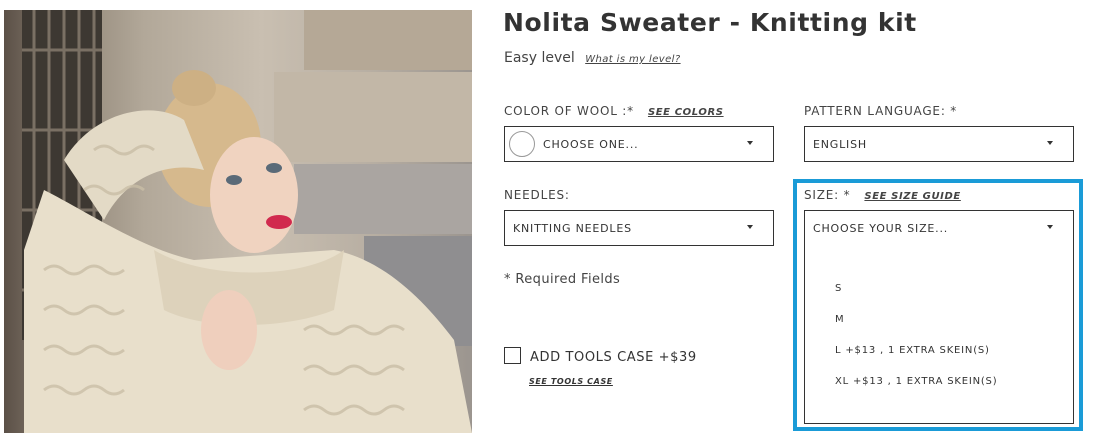 The height and width of the screenshot is (433, 1093). I want to click on see-colors-link: SEE COLORS, so click(686, 112).